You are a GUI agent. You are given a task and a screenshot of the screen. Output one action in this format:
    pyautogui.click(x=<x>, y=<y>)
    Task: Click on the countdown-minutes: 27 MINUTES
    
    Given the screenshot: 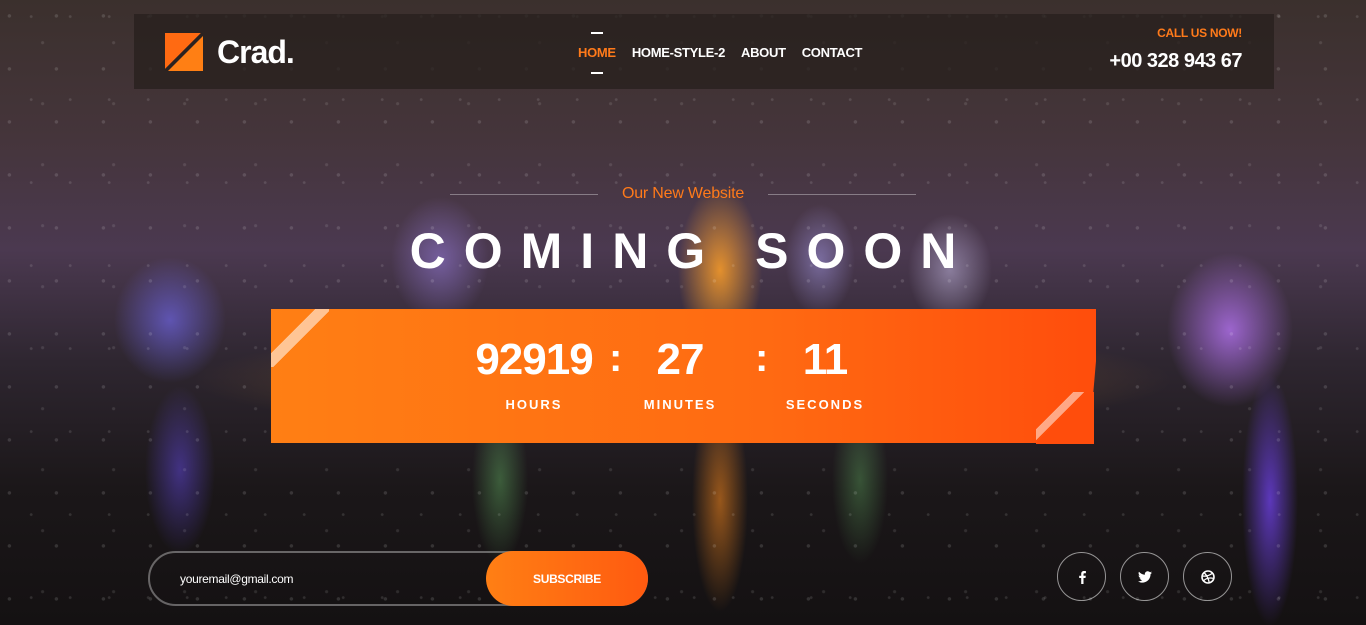 What is the action you would take?
    pyautogui.click(x=680, y=372)
    